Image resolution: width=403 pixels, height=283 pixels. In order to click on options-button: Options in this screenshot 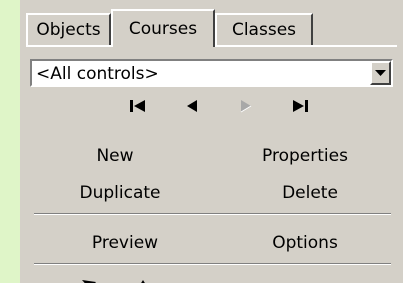, I will do `click(305, 243)`.